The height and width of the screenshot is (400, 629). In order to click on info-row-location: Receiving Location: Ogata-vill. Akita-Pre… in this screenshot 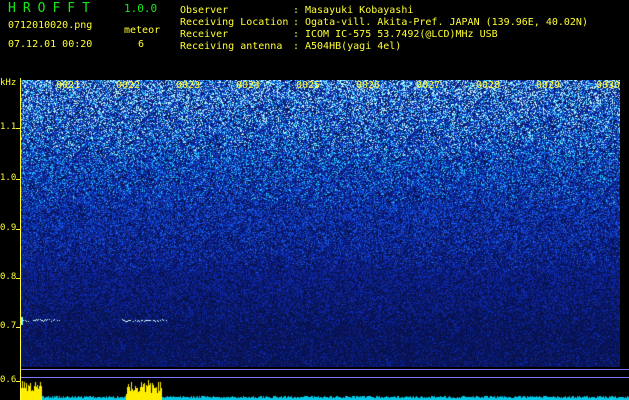, I will do `click(384, 22)`.